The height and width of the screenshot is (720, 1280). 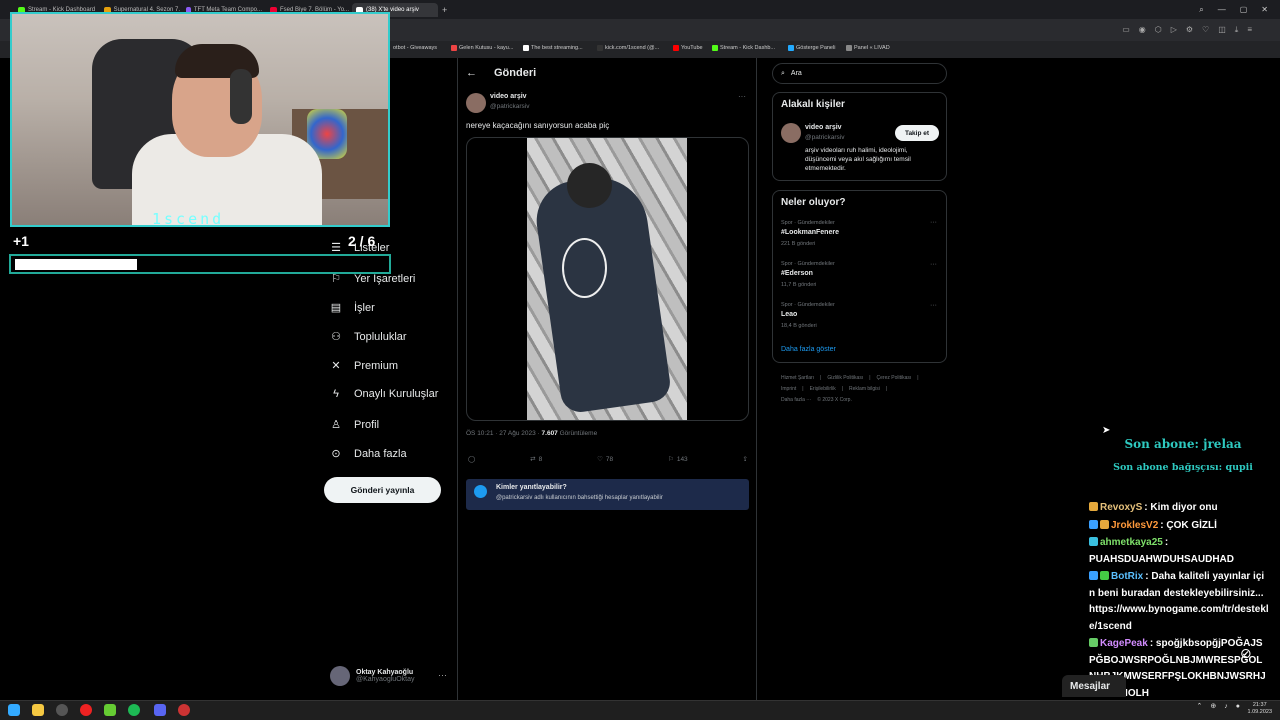 I want to click on nav-item-jobs: ▤ İşler, so click(x=352, y=308).